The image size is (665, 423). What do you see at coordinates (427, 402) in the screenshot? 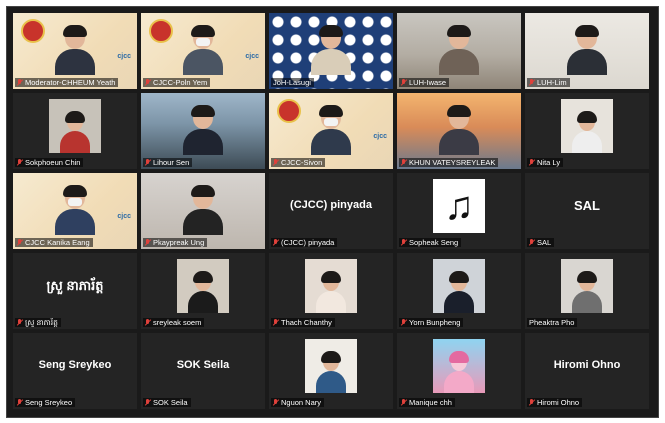
I see `participant-name-label: Manique chh` at bounding box center [427, 402].